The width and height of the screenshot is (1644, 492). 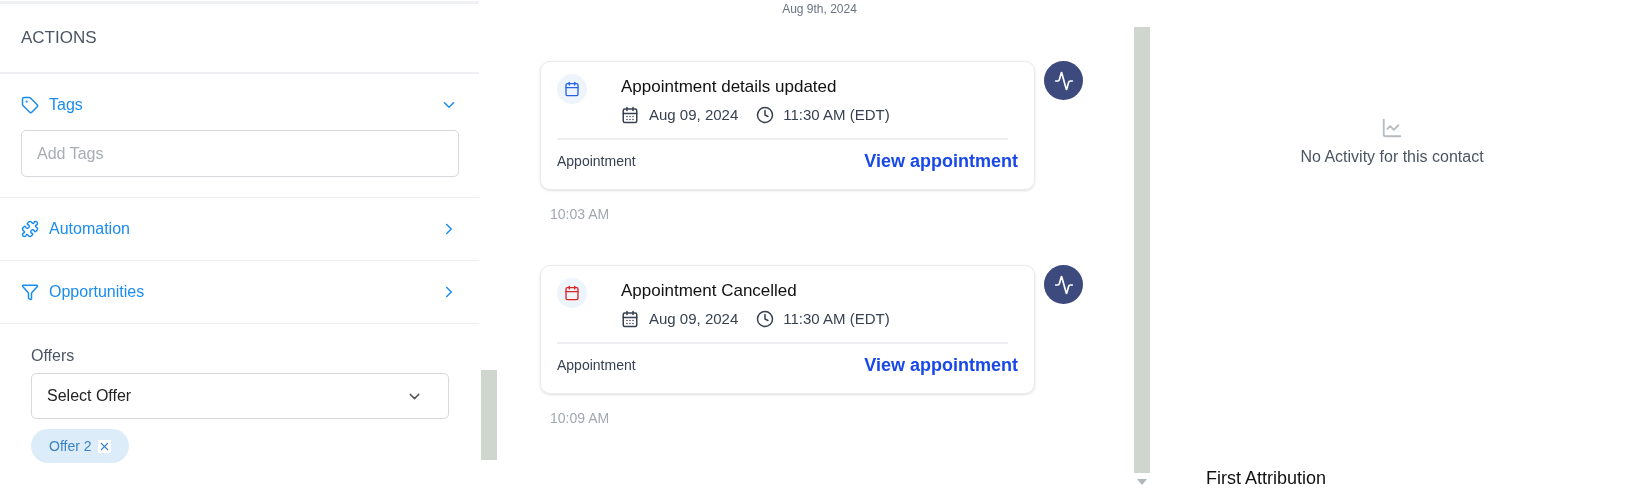 What do you see at coordinates (30, 229) in the screenshot?
I see `puzzle-icon` at bounding box center [30, 229].